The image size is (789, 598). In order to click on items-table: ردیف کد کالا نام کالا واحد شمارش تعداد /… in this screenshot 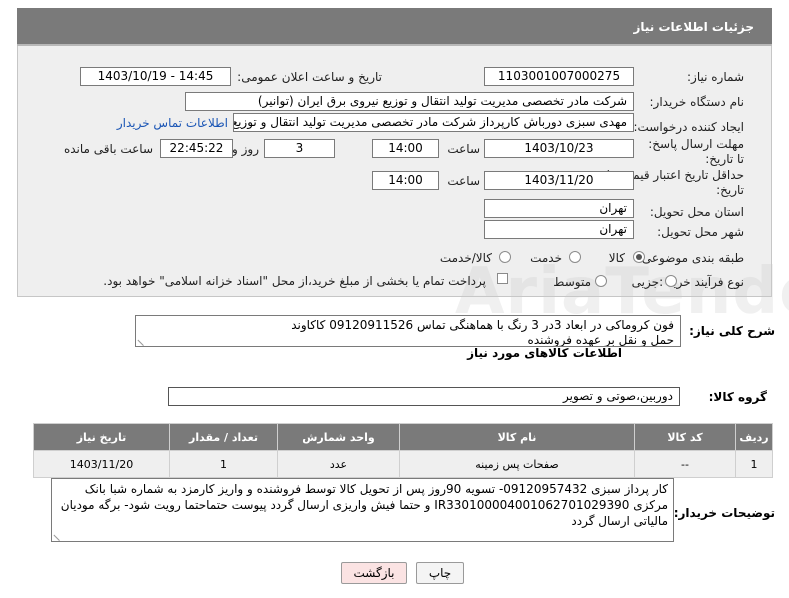, I will do `click(403, 450)`.